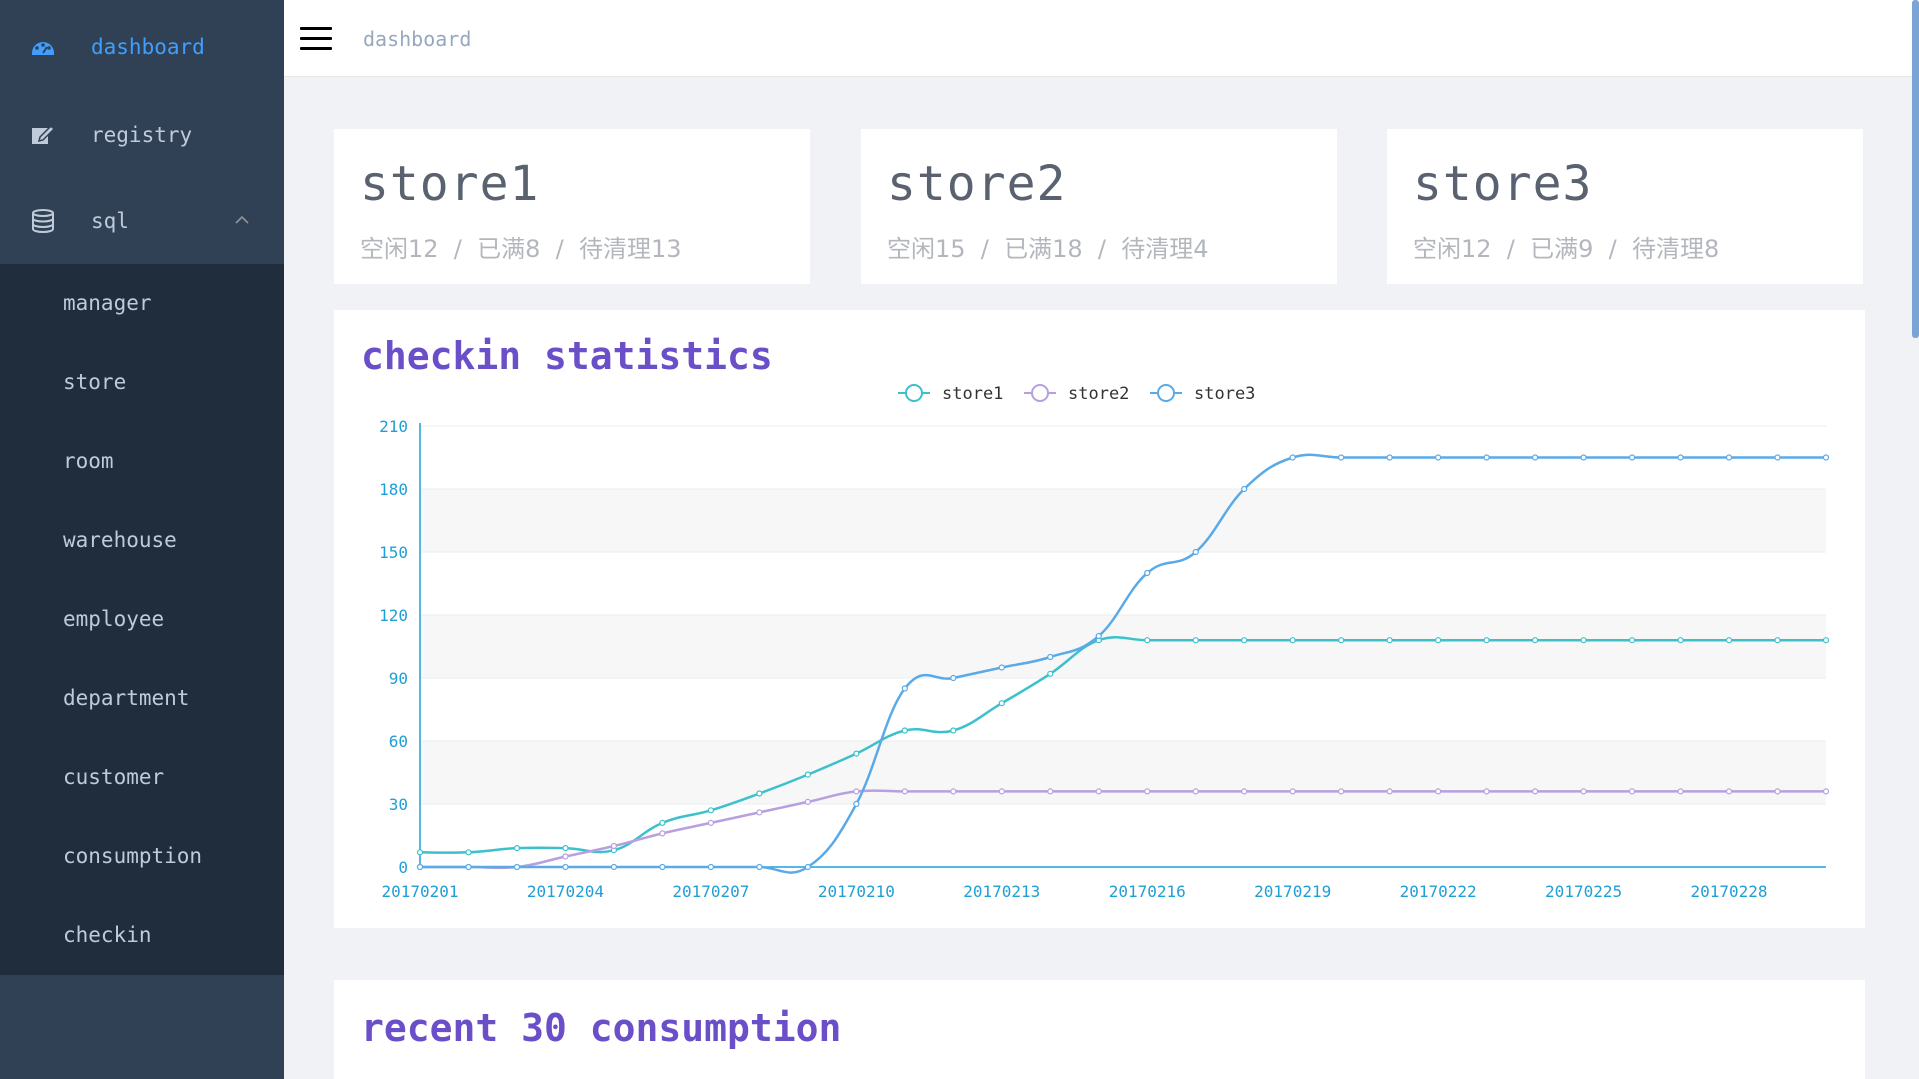 This screenshot has height=1079, width=1919. What do you see at coordinates (114, 777) in the screenshot?
I see `submenu-label: customer` at bounding box center [114, 777].